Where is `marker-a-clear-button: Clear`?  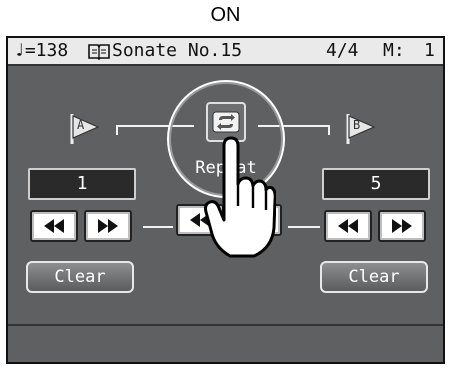 marker-a-clear-button: Clear is located at coordinates (80, 277).